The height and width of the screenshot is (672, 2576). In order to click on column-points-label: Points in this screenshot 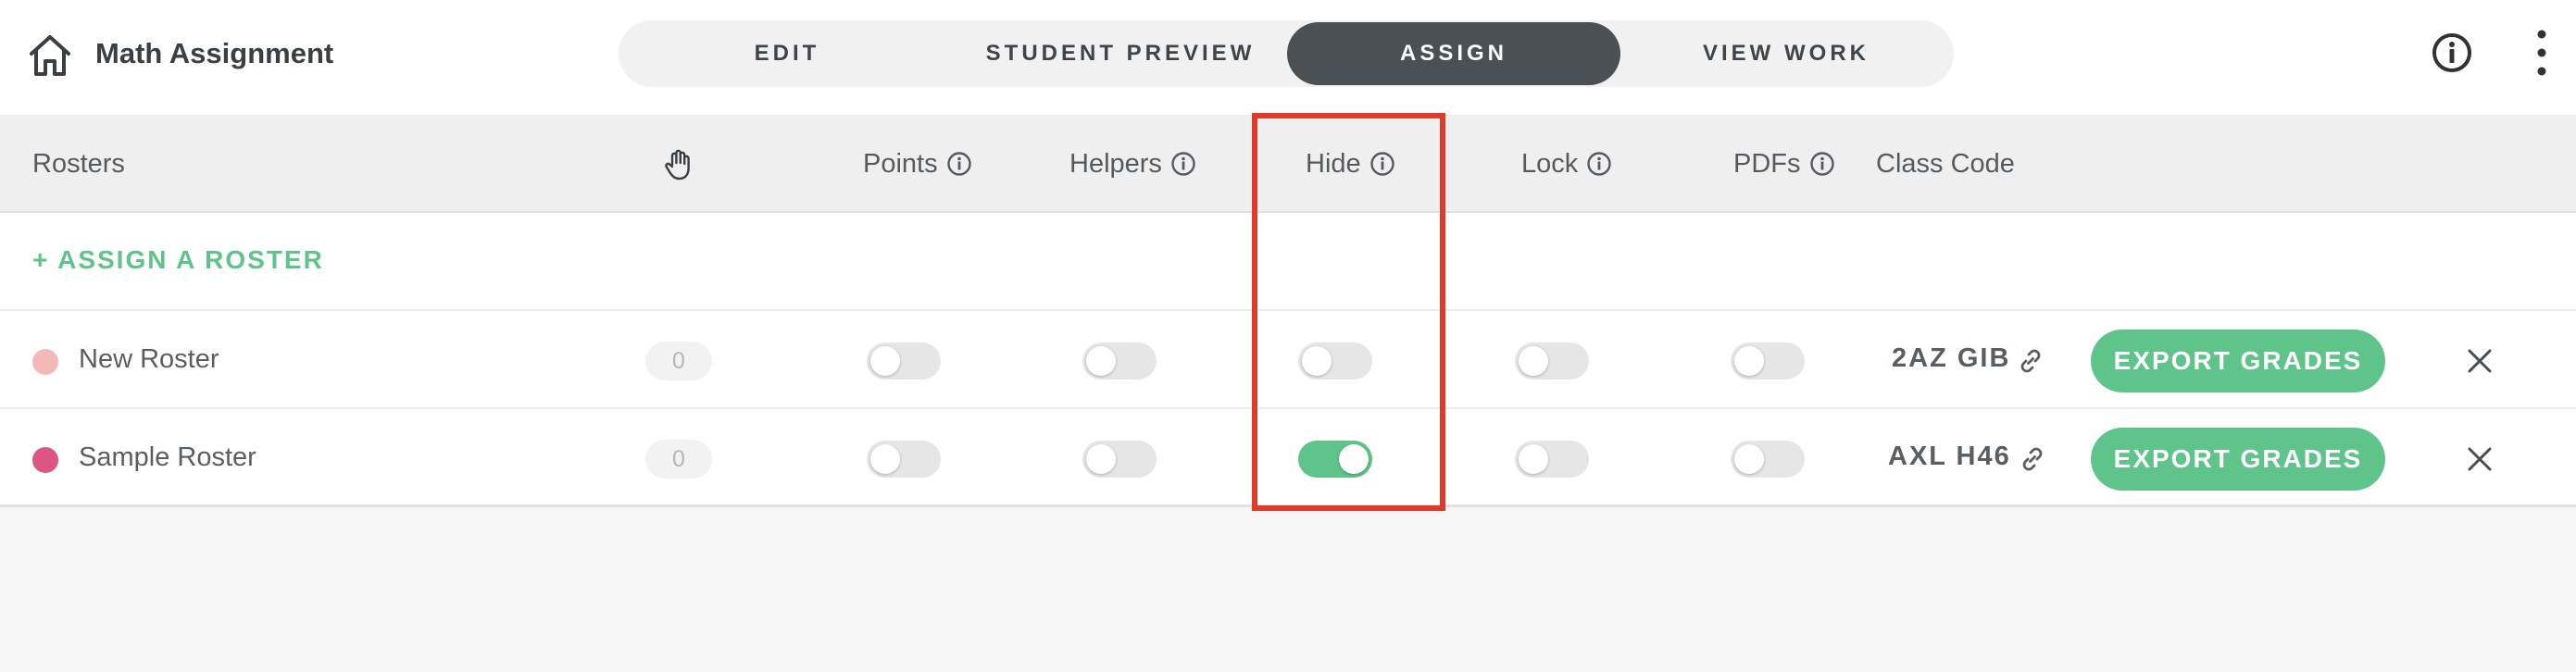, I will do `click(901, 163)`.